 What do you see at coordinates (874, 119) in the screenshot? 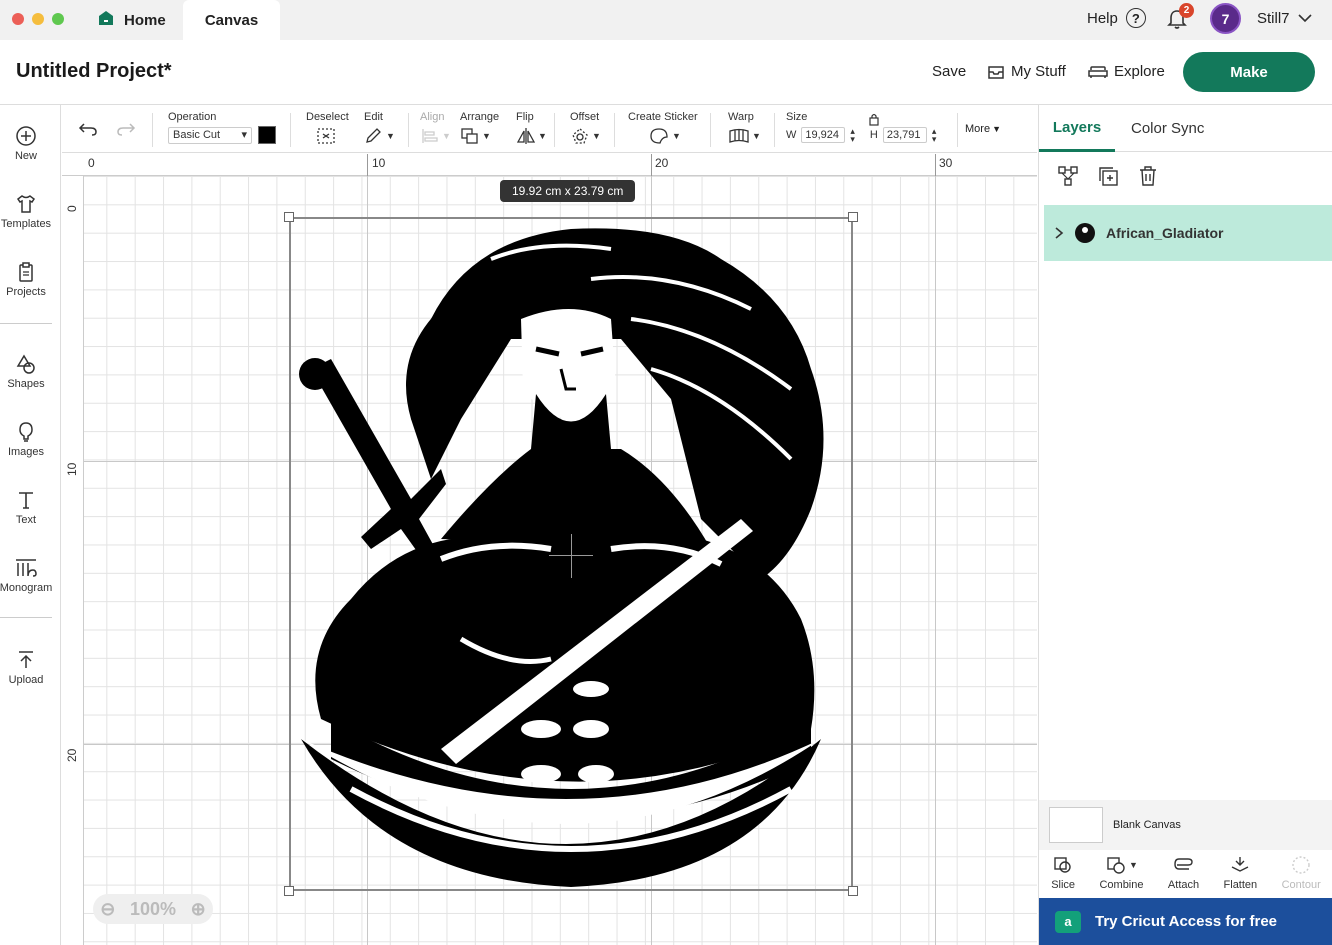
I see `lock-icon` at bounding box center [874, 119].